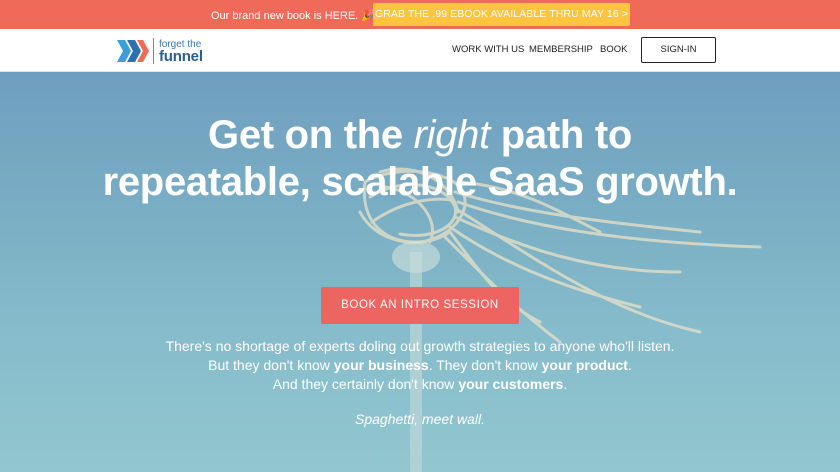  I want to click on promo-text: Our brand new book is HERE. 🎉, so click(293, 15).